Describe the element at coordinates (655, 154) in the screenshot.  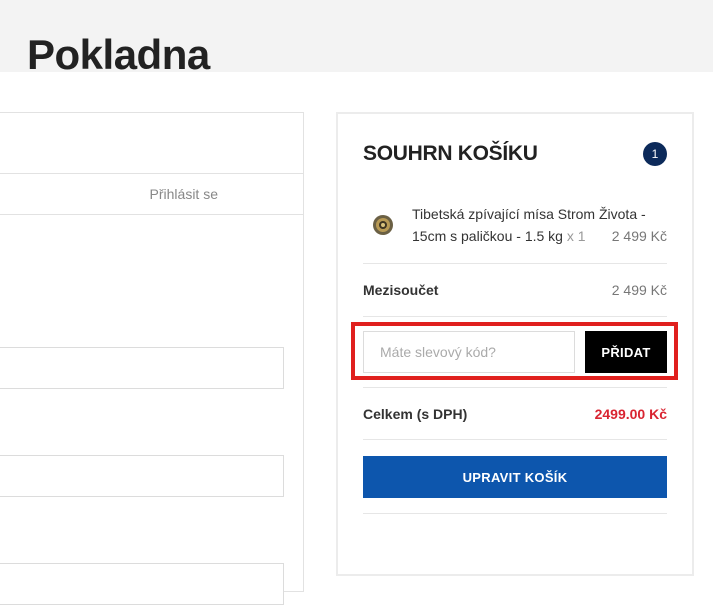
I see `cart-count-badge: 1` at that location.